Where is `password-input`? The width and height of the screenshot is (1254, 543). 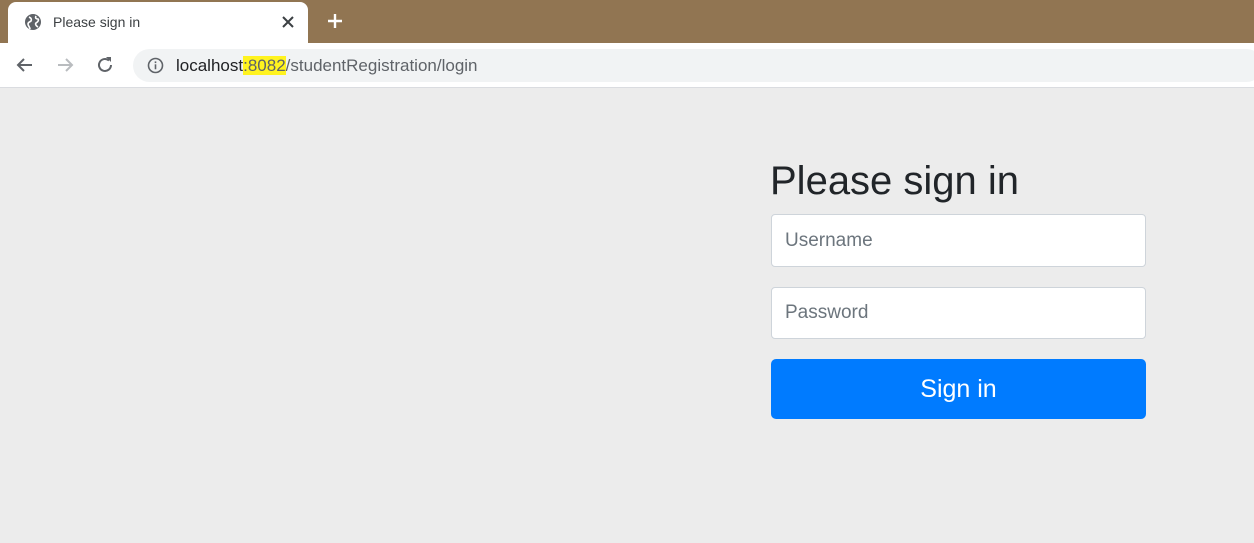 password-input is located at coordinates (958, 313).